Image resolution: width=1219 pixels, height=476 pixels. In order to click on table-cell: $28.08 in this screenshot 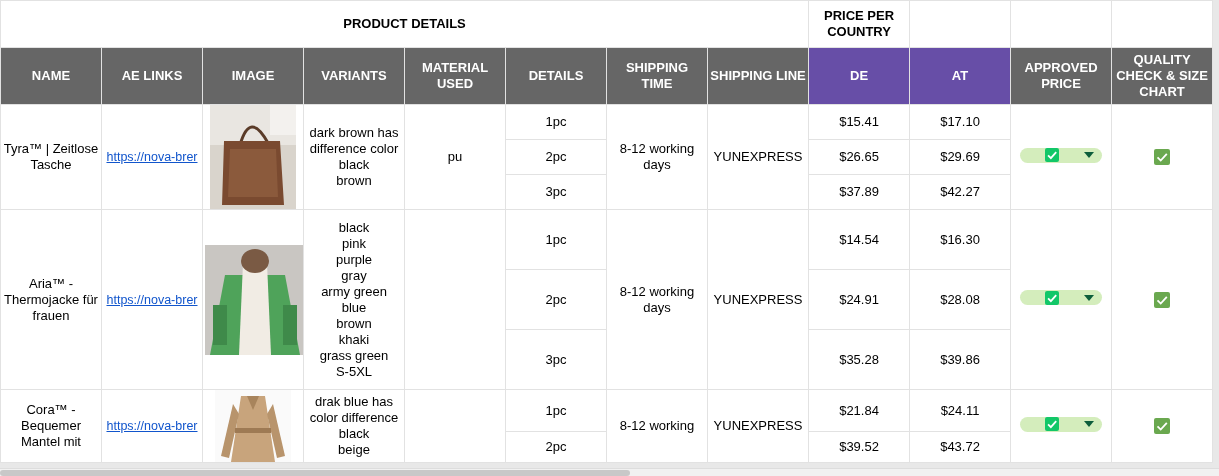, I will do `click(960, 299)`.